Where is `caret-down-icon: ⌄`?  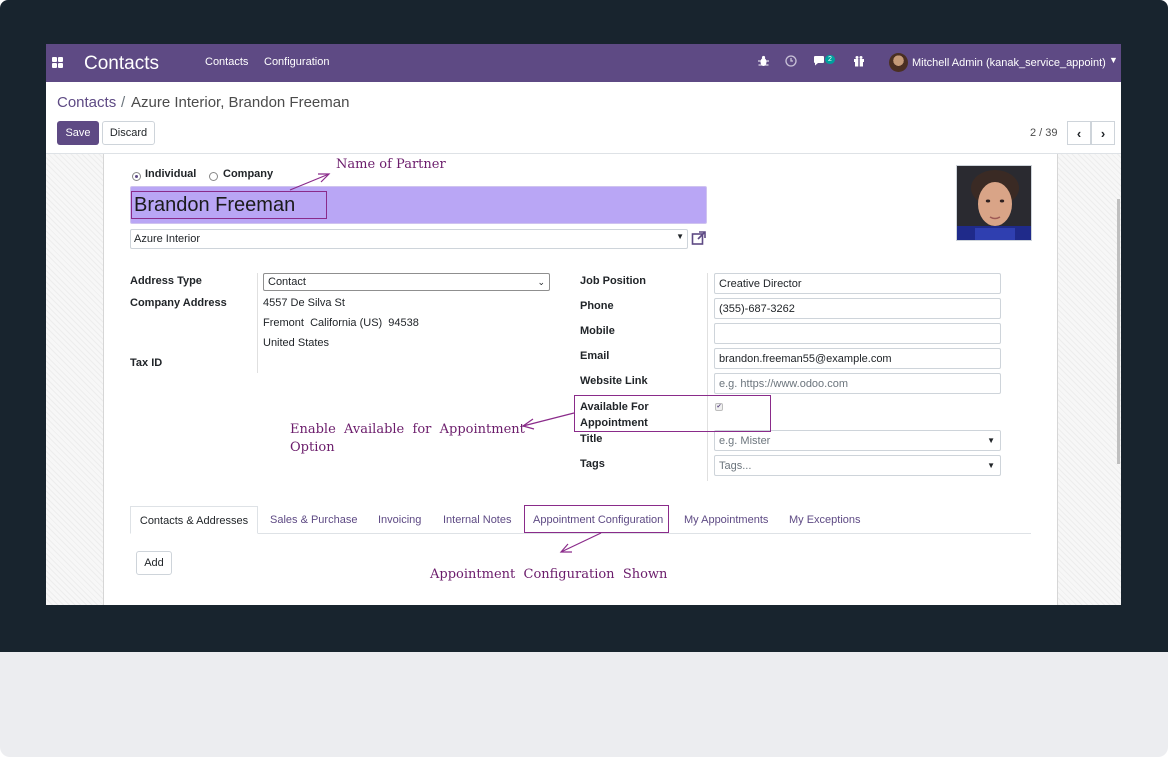
caret-down-icon: ⌄ is located at coordinates (541, 282).